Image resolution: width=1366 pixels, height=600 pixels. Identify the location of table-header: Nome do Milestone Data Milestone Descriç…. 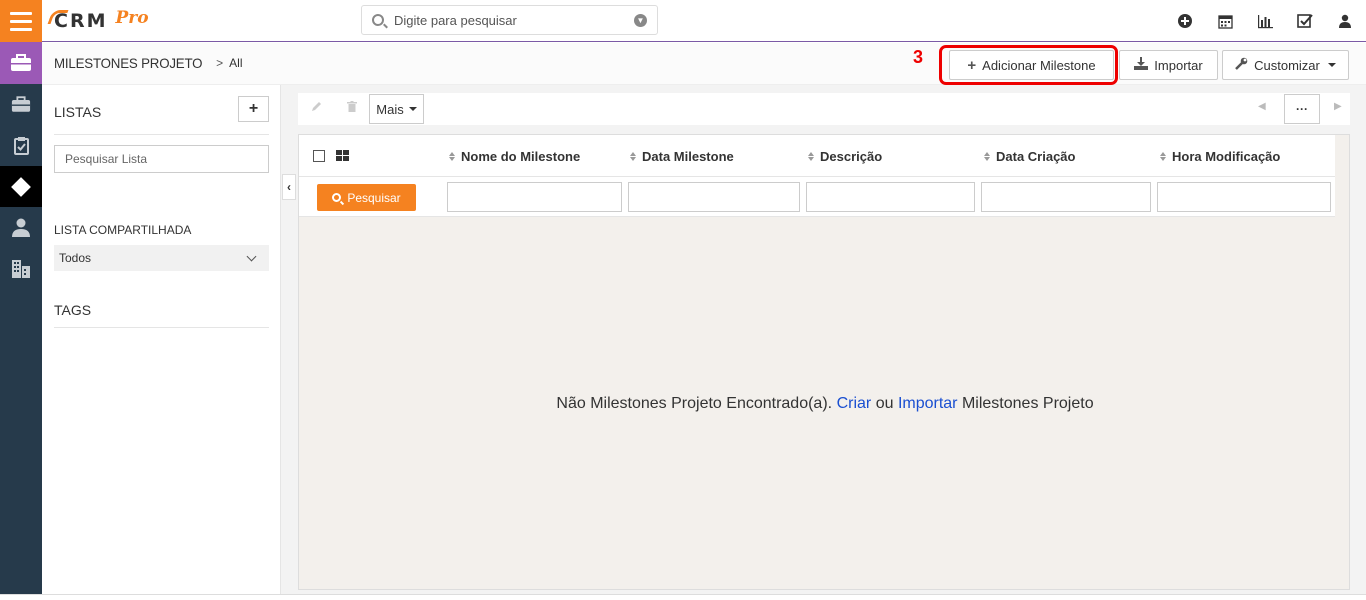
(817, 156).